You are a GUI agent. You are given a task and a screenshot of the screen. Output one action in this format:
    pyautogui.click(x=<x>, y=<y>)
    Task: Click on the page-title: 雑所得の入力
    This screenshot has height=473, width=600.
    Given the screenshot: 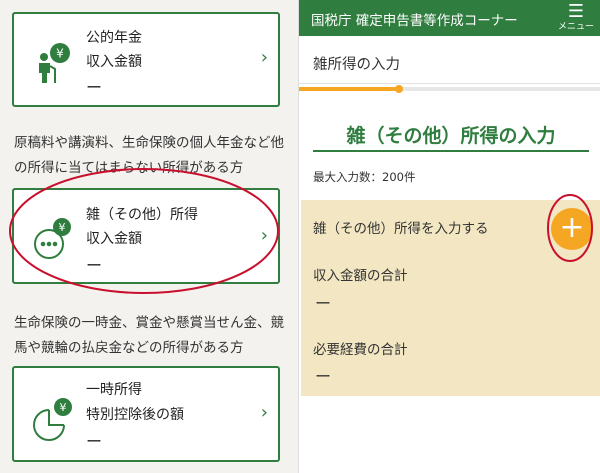 What is the action you would take?
    pyautogui.click(x=356, y=65)
    